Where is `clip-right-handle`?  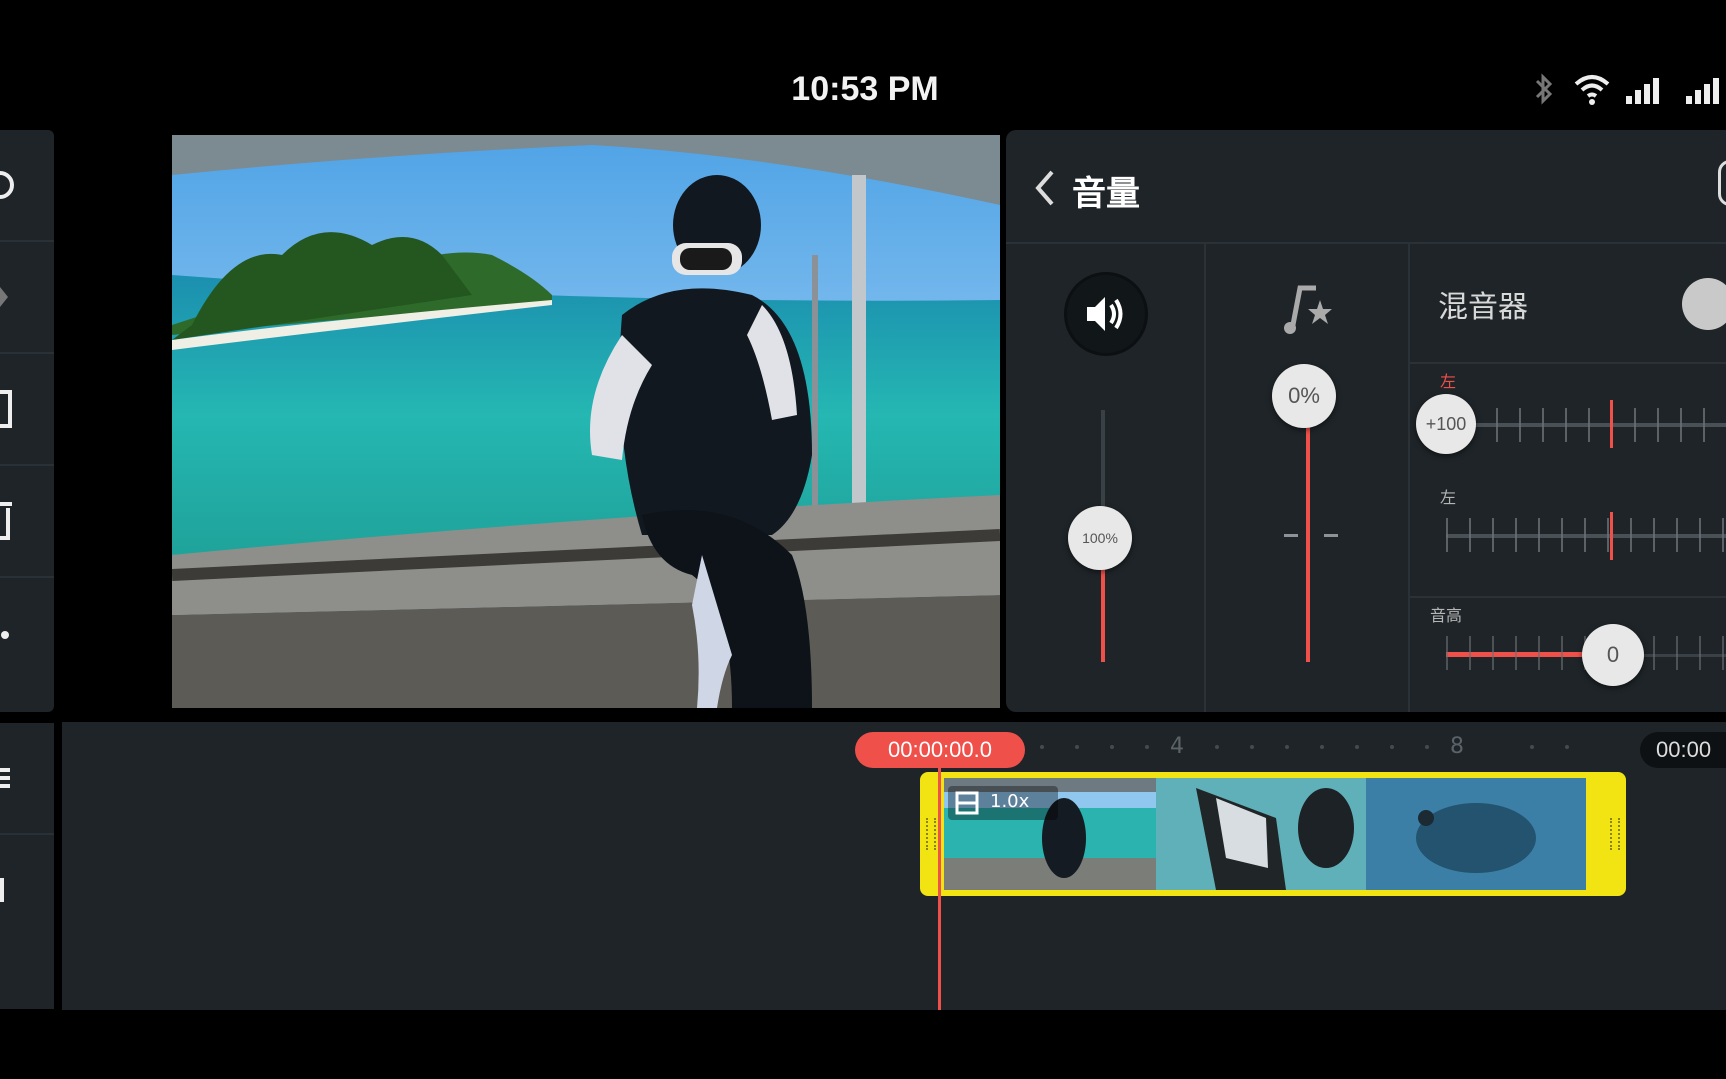
clip-right-handle is located at coordinates (1615, 834).